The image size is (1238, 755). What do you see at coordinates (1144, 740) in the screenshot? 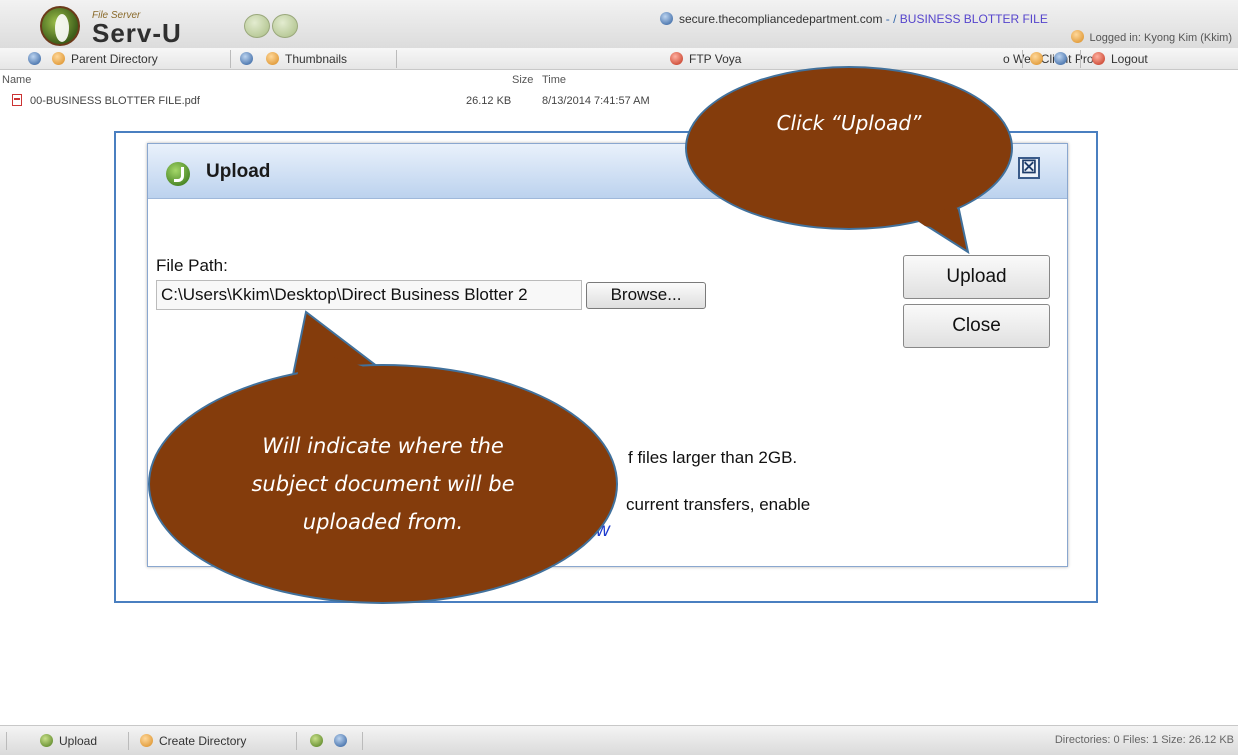
I see `status-summary: Directories: 0 Files: 1 Size: 26.12 KB` at bounding box center [1144, 740].